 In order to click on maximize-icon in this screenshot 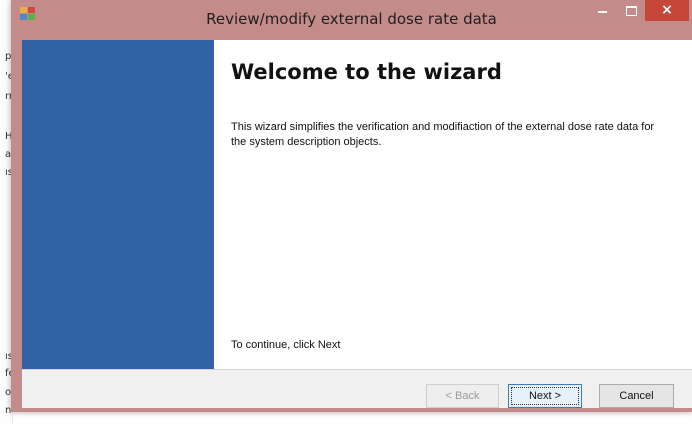, I will do `click(631, 11)`.